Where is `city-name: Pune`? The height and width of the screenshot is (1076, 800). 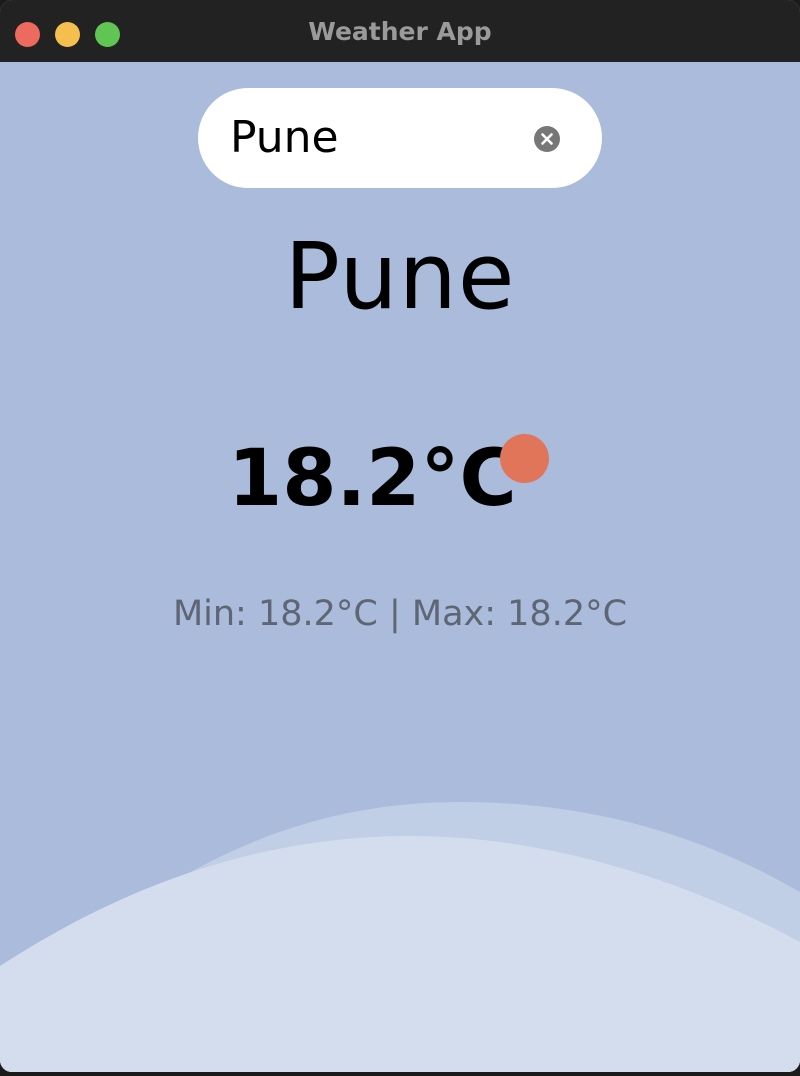 city-name: Pune is located at coordinates (400, 276).